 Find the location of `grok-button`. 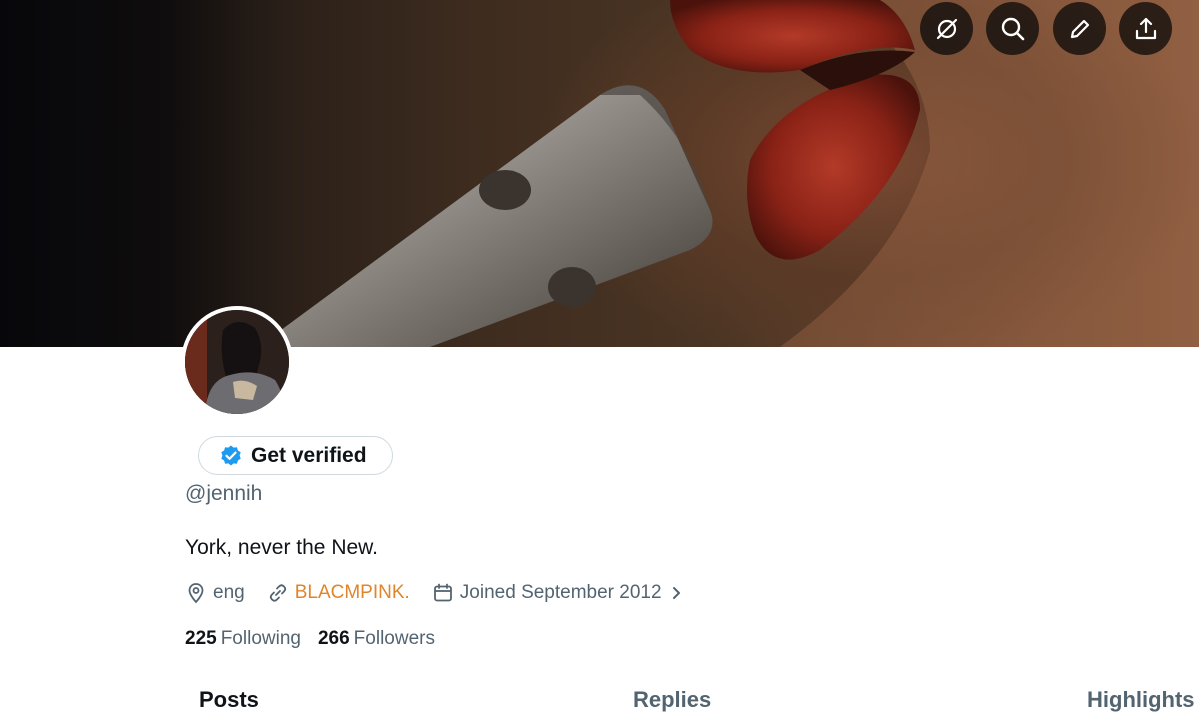

grok-button is located at coordinates (946, 28).